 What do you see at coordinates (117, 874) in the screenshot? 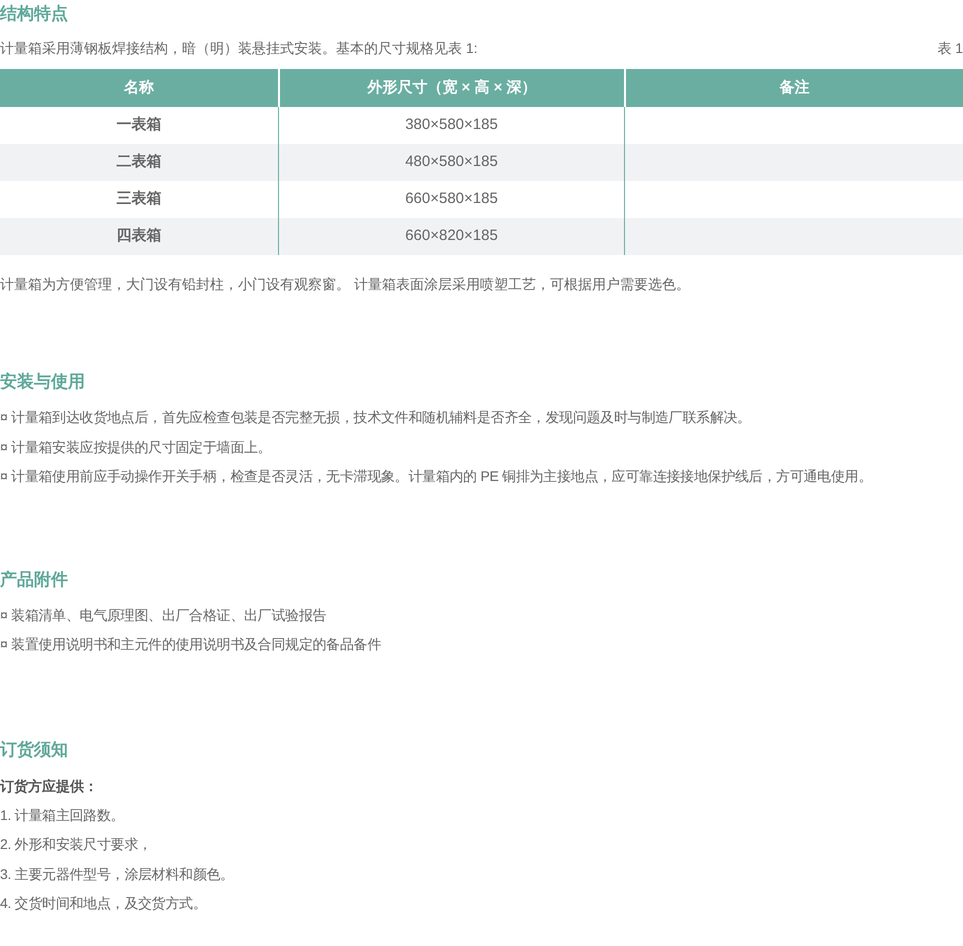
I see `list-item: 3. 主要元器件型号，涂层材料和颜色。` at bounding box center [117, 874].